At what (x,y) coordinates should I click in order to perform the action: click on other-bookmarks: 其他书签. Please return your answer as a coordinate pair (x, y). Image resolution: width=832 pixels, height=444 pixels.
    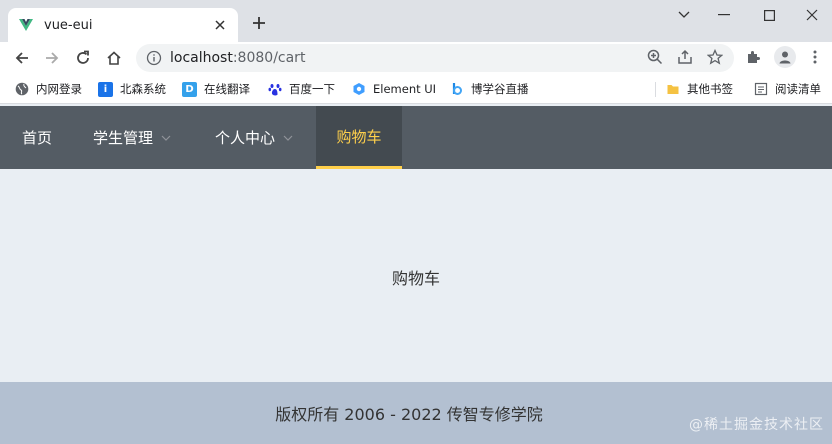
    Looking at the image, I should click on (699, 89).